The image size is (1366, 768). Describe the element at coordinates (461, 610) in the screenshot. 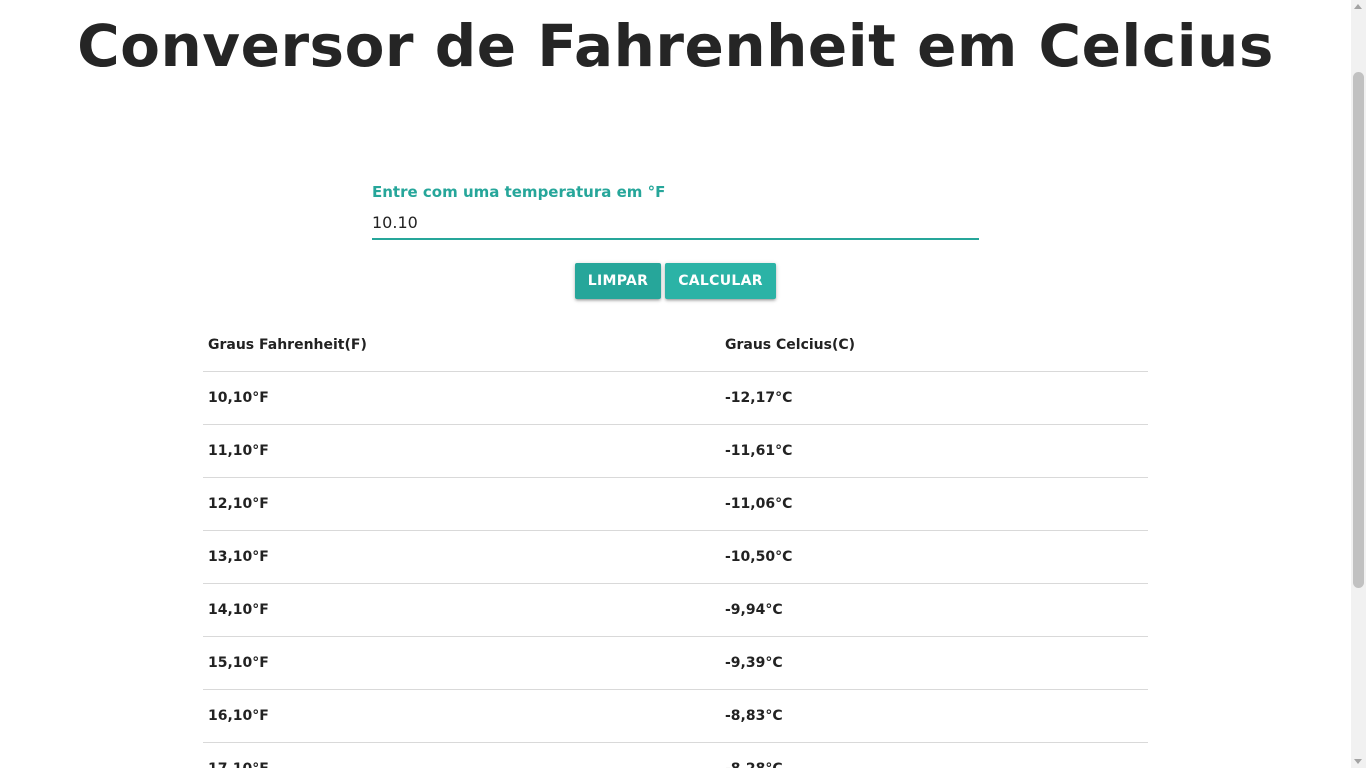

I see `fahrenheit-cell: 14,10°F` at that location.